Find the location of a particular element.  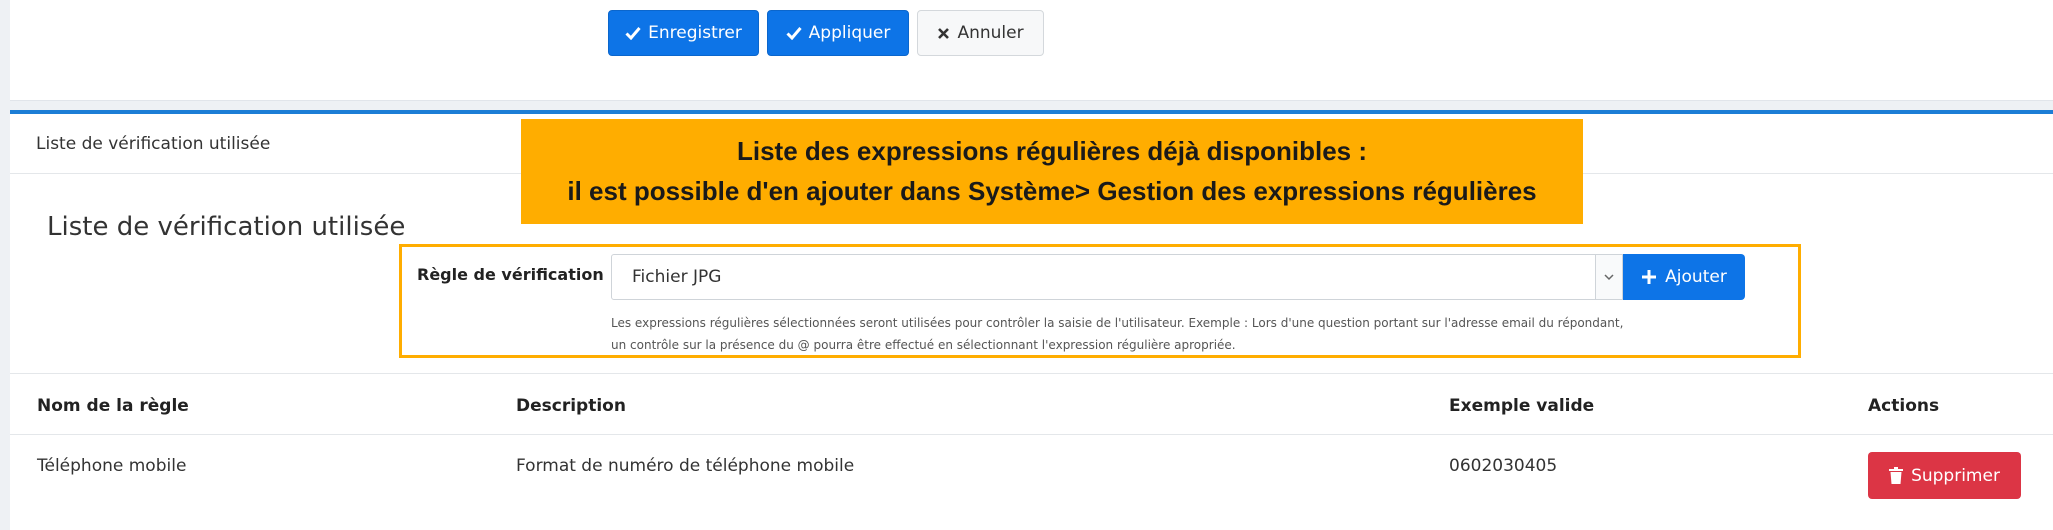

delete-rule-button: Supprimer is located at coordinates (1944, 475).